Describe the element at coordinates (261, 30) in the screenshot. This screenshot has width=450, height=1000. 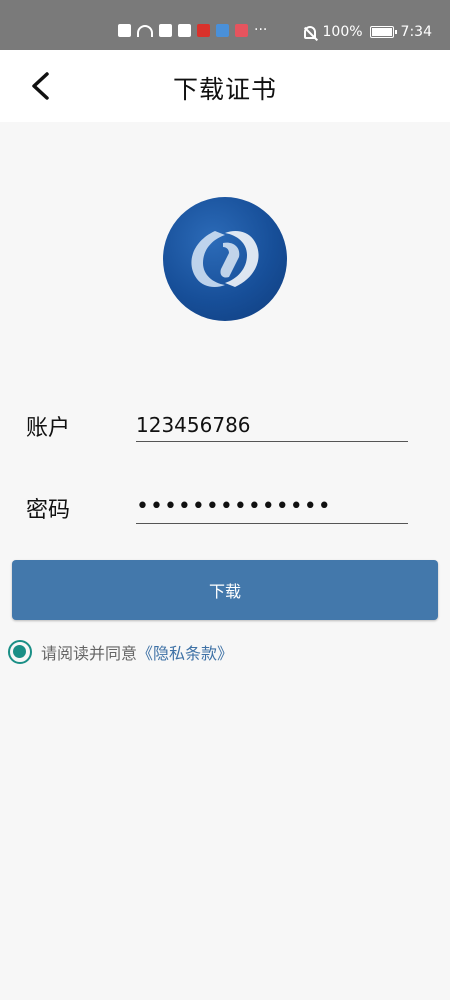
I see `more-notifications-icon: ···` at that location.